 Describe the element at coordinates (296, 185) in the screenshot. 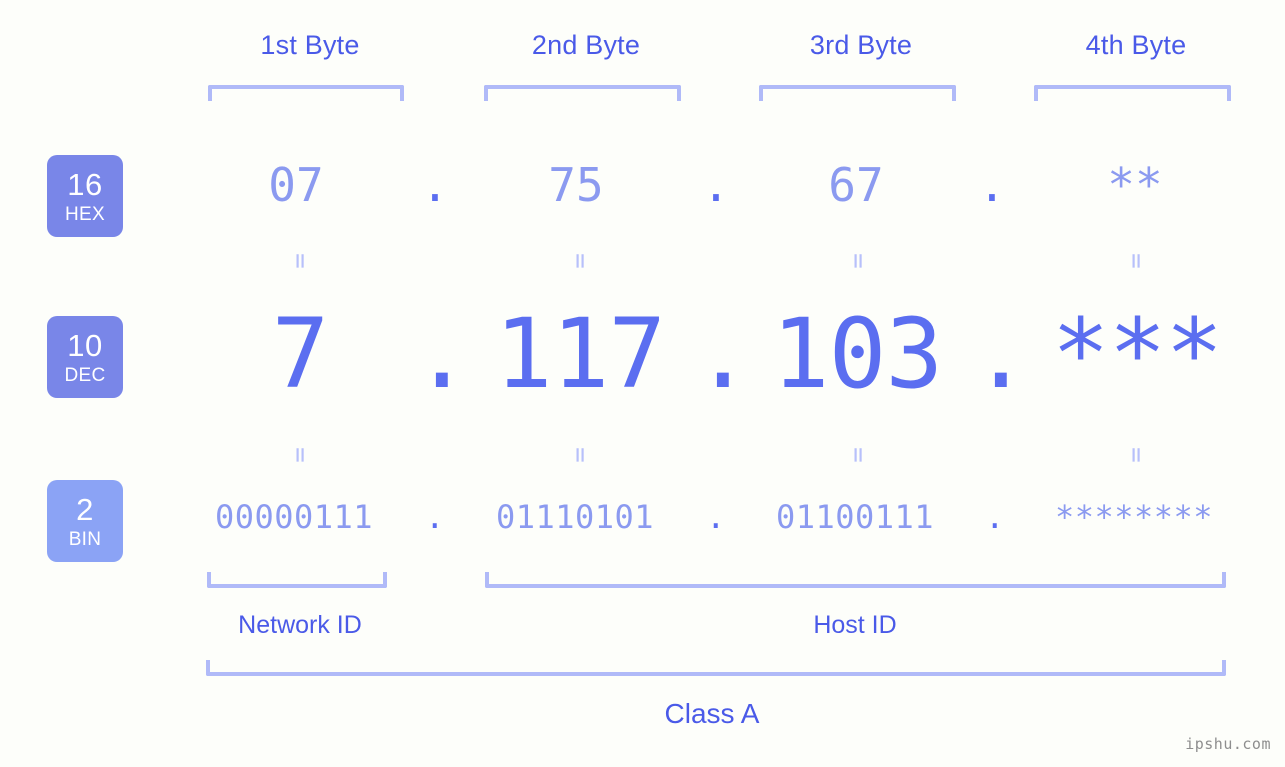

I see `hex-value-byte-1: 07` at that location.